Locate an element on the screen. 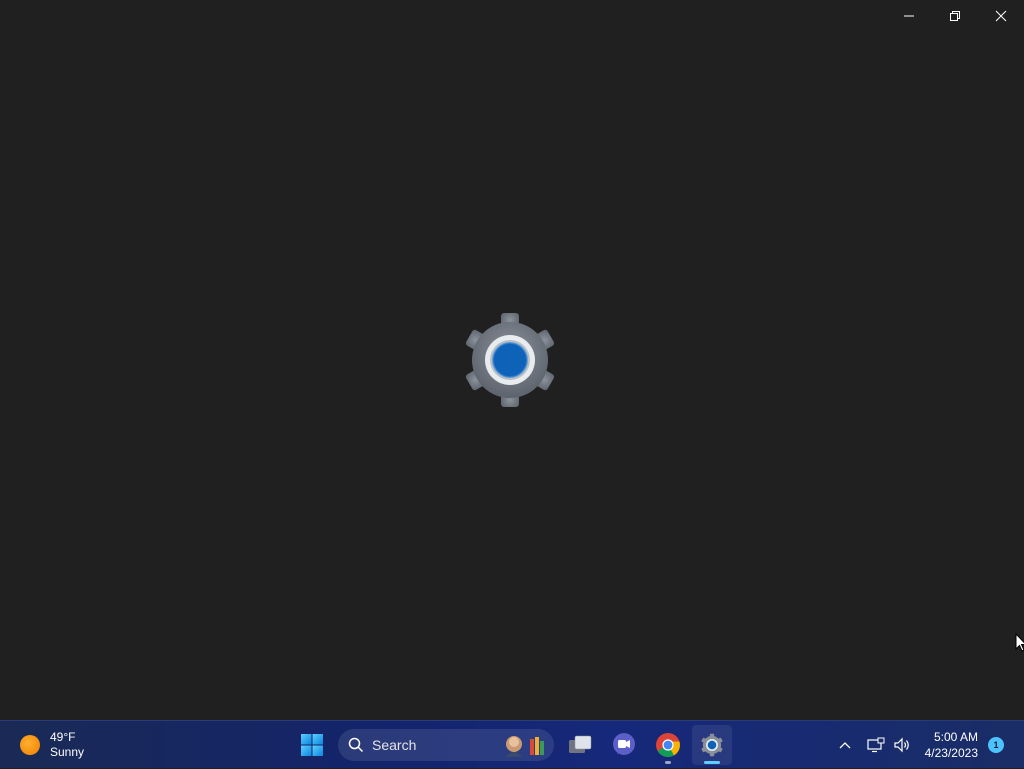 This screenshot has width=1024, height=769. task-view-button is located at coordinates (580, 745).